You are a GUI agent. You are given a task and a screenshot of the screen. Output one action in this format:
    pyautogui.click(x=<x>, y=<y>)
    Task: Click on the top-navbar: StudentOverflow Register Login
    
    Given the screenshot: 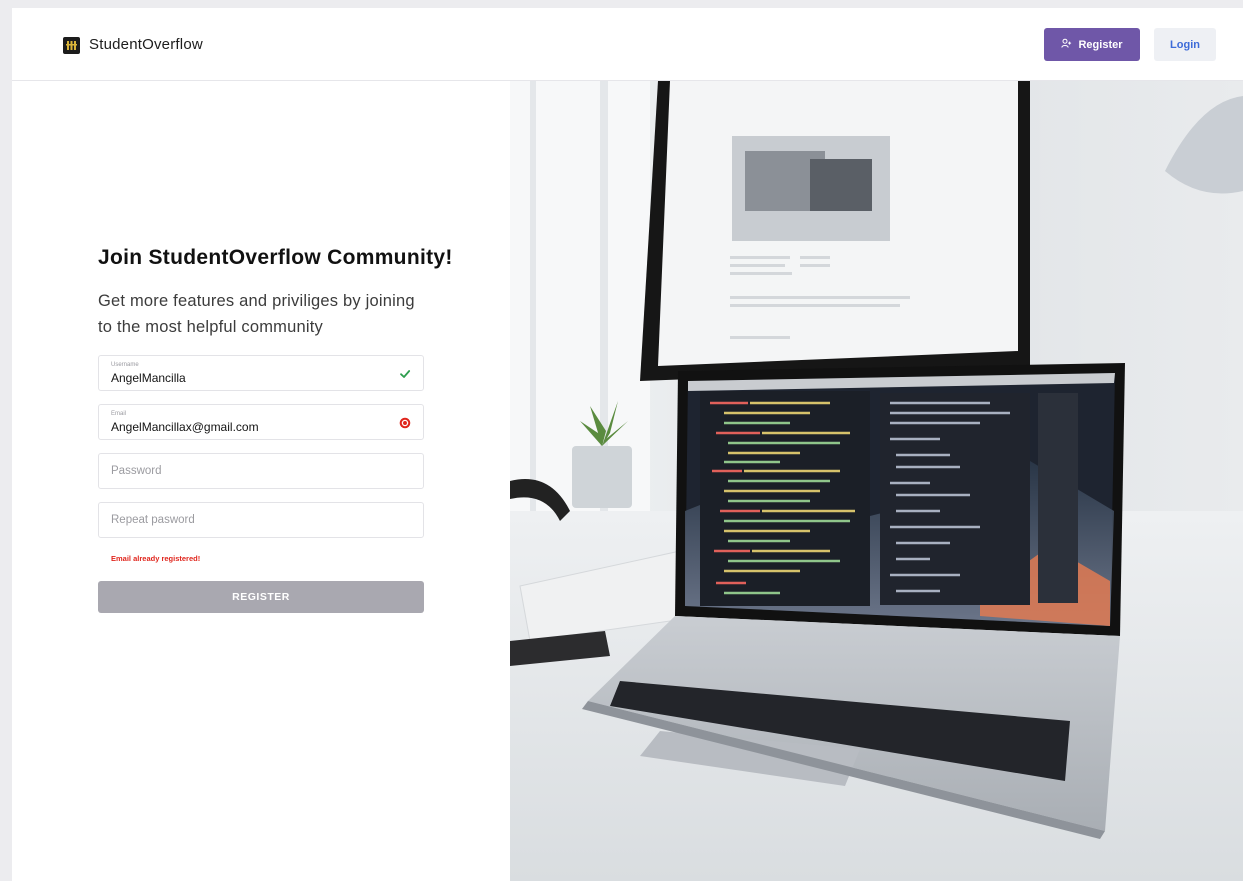 What is the action you would take?
    pyautogui.click(x=627, y=44)
    